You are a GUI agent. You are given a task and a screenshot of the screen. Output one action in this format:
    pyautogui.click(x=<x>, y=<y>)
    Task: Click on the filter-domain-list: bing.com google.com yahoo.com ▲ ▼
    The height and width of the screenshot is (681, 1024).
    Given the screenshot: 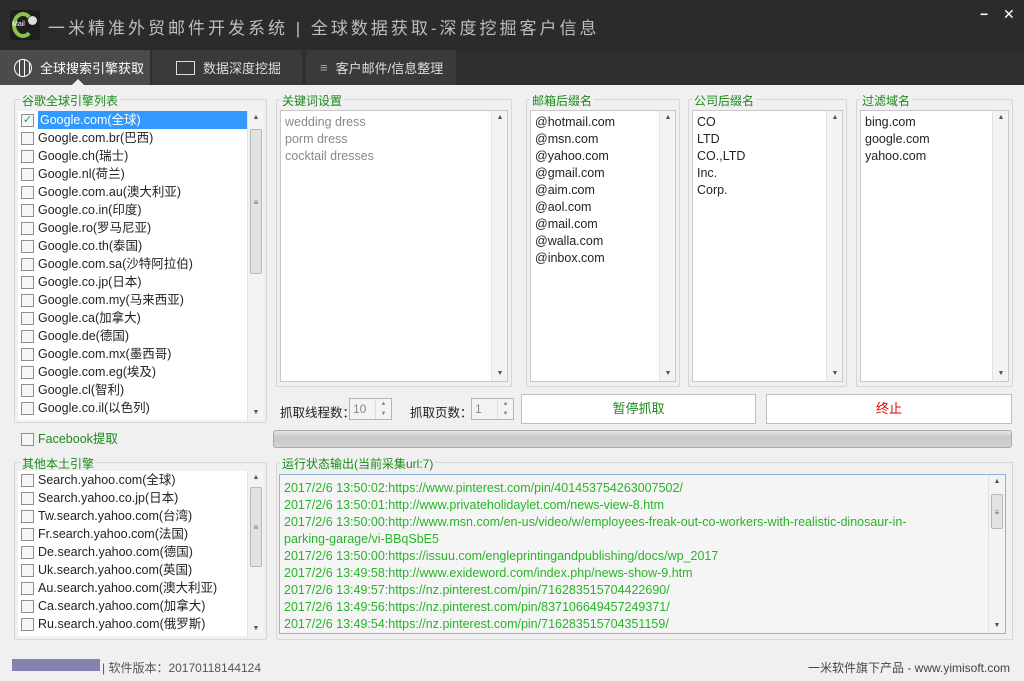 What is the action you would take?
    pyautogui.click(x=934, y=246)
    